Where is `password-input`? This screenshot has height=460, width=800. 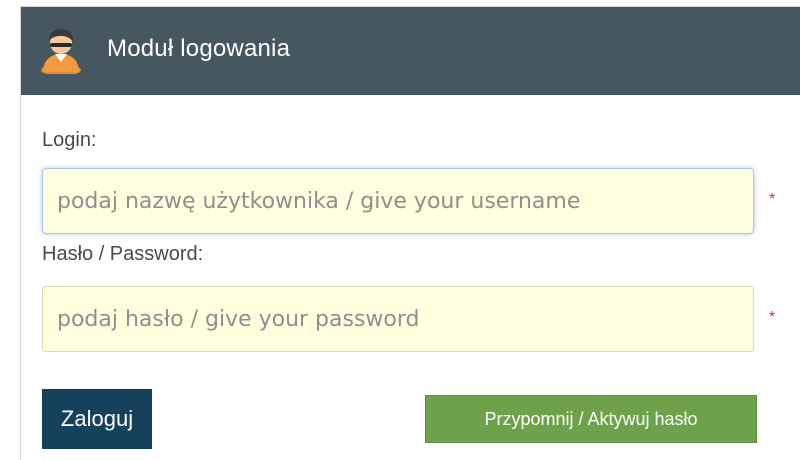
password-input is located at coordinates (398, 319).